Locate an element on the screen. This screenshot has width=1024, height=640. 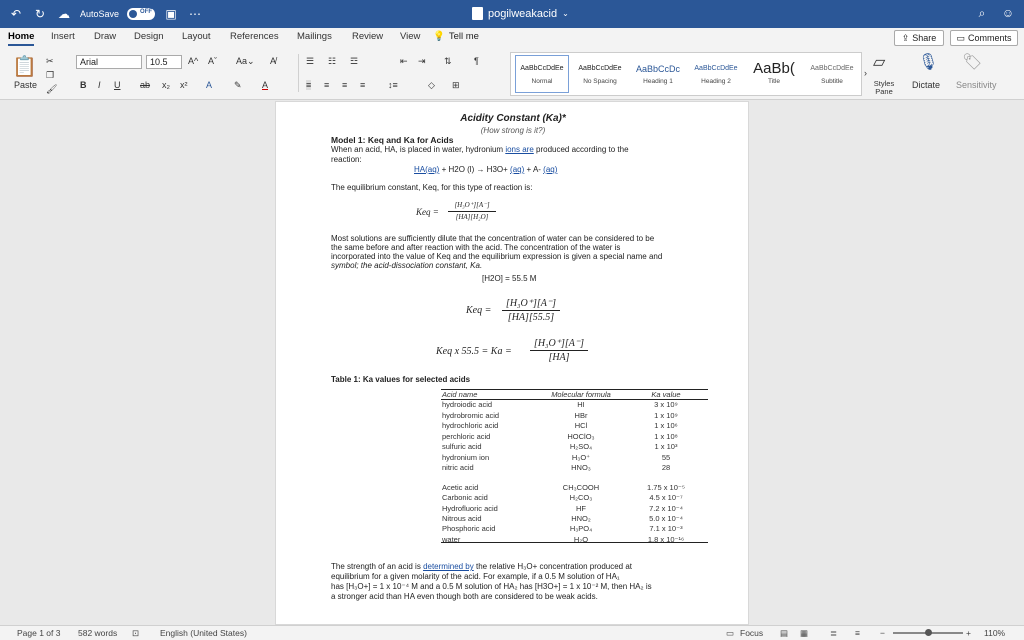
styles-pane-icon: ▱ is located at coordinates (879, 62).